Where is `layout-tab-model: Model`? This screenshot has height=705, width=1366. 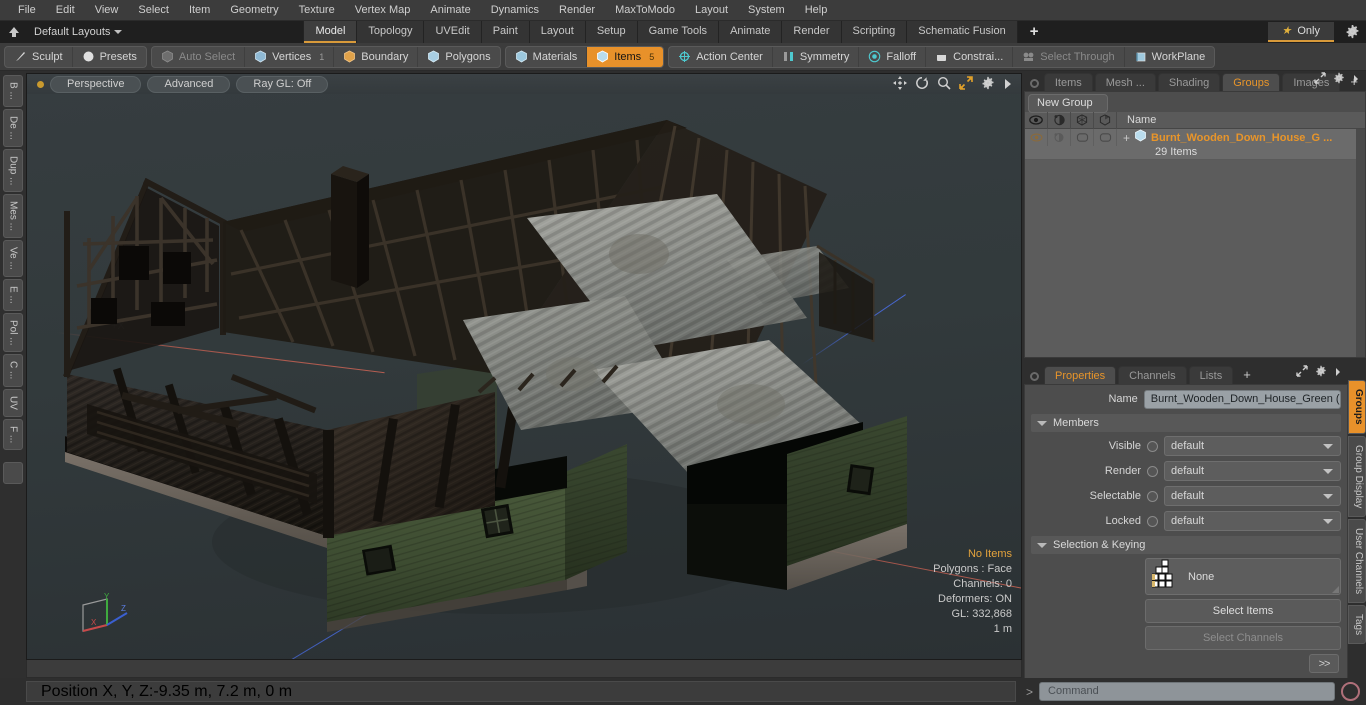 layout-tab-model: Model is located at coordinates (330, 32).